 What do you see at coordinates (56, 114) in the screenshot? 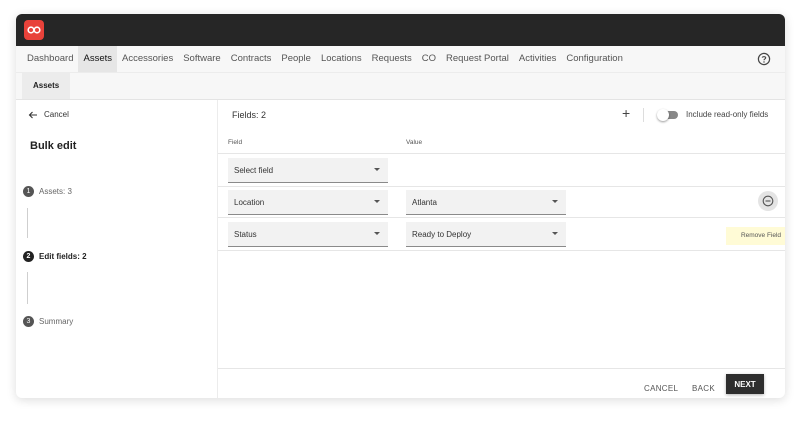
I see `cancel-label: Cancel` at bounding box center [56, 114].